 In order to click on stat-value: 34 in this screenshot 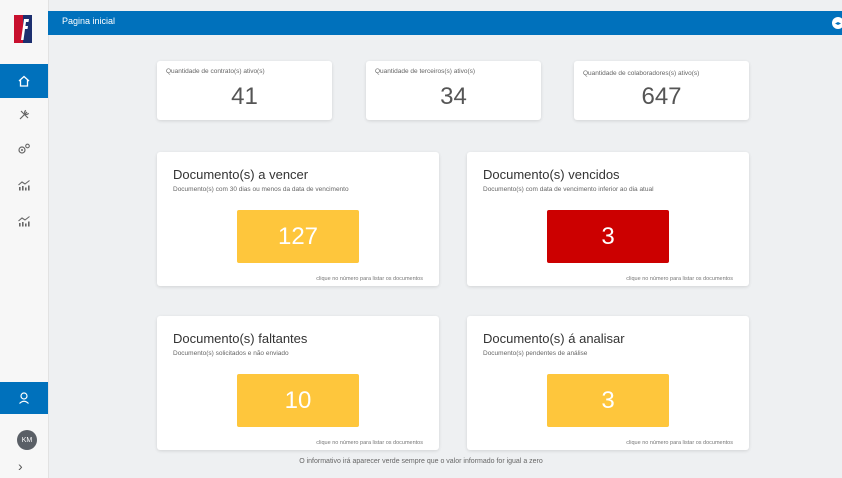, I will do `click(453, 96)`.